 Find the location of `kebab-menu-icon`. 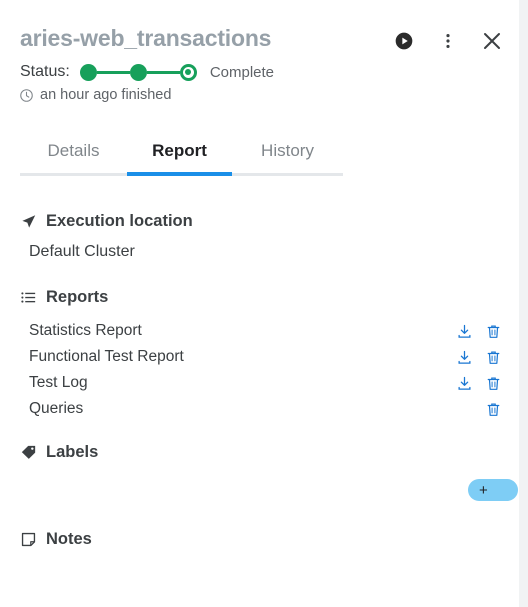

kebab-menu-icon is located at coordinates (448, 41).